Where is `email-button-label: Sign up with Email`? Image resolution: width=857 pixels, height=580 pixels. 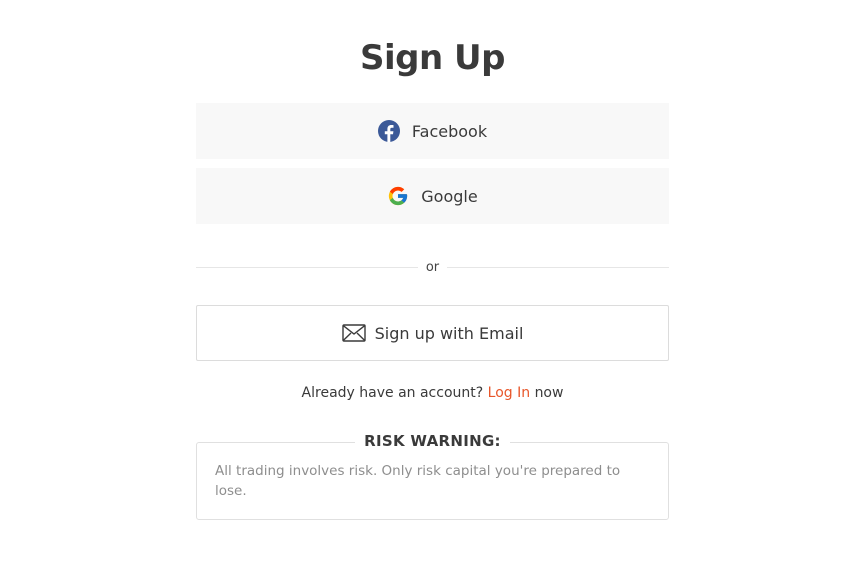 email-button-label: Sign up with Email is located at coordinates (449, 333).